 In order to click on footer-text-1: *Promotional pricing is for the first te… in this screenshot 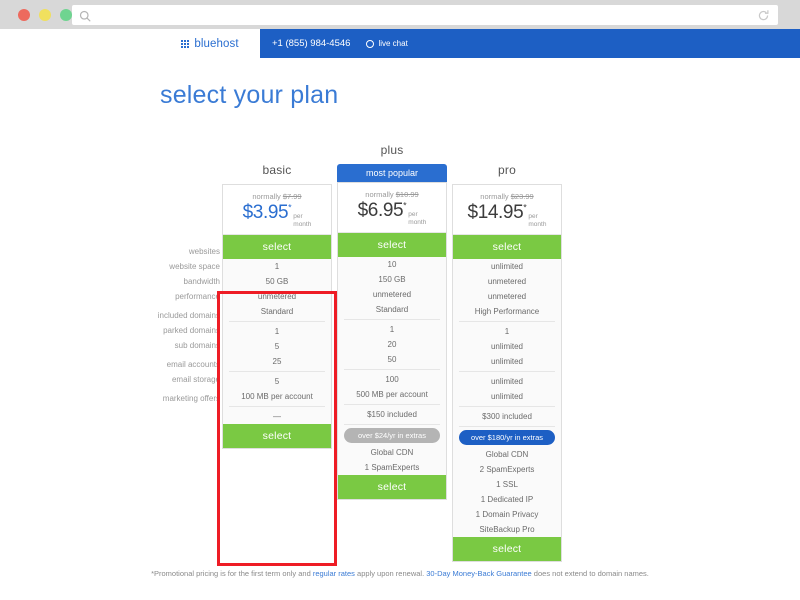, I will do `click(232, 573)`.